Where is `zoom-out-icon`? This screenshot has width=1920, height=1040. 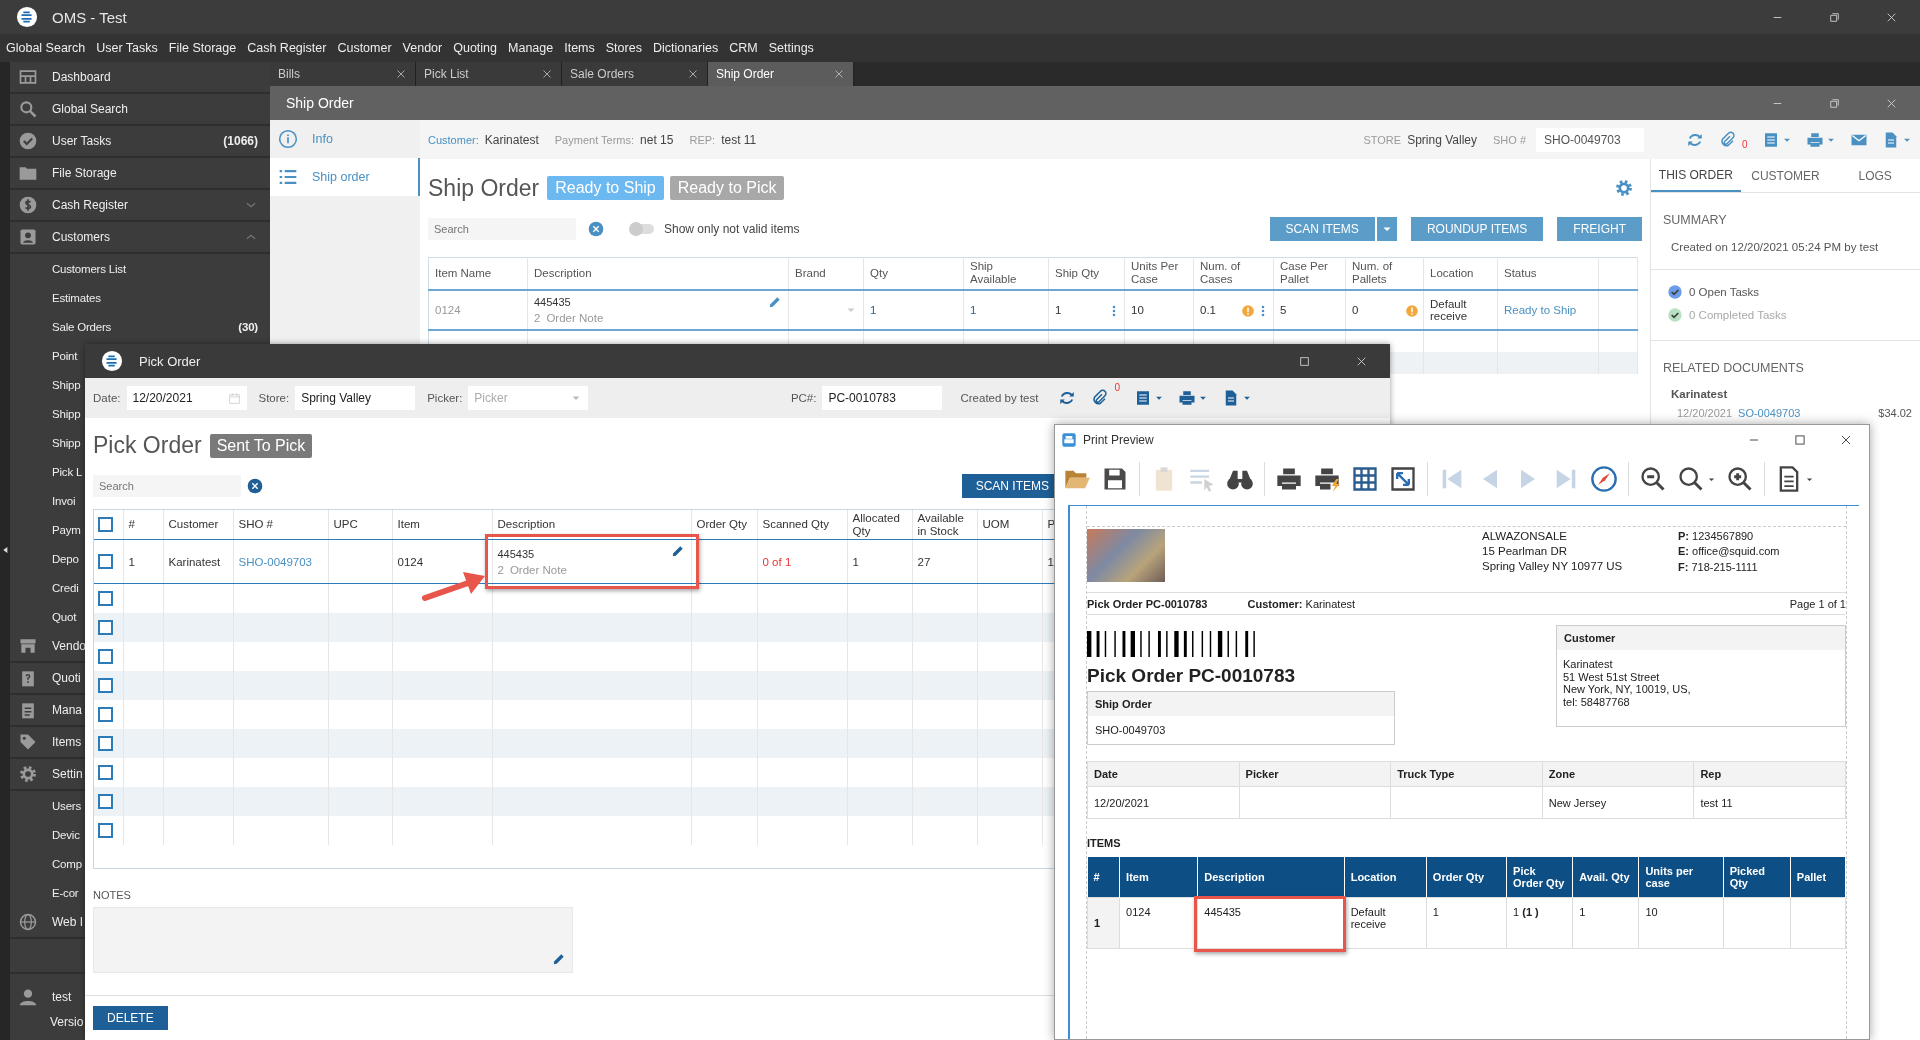
zoom-out-icon is located at coordinates (1653, 479).